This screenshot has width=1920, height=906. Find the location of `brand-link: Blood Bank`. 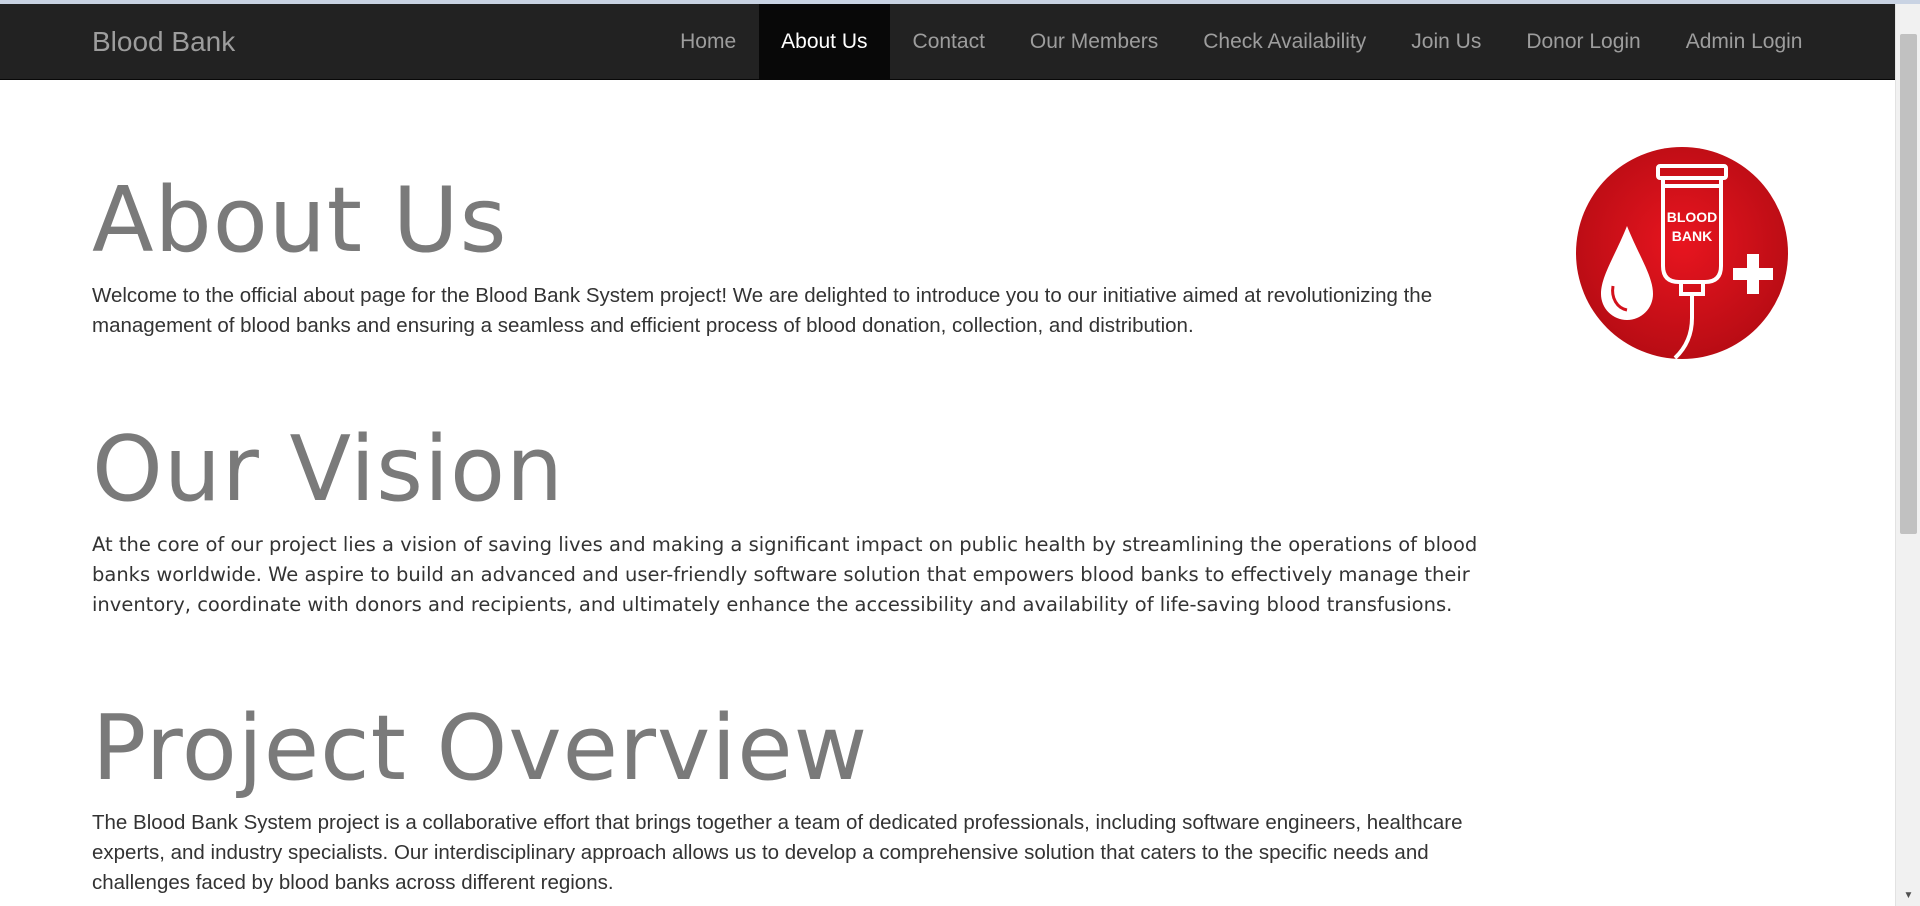

brand-link: Blood Bank is located at coordinates (163, 42).